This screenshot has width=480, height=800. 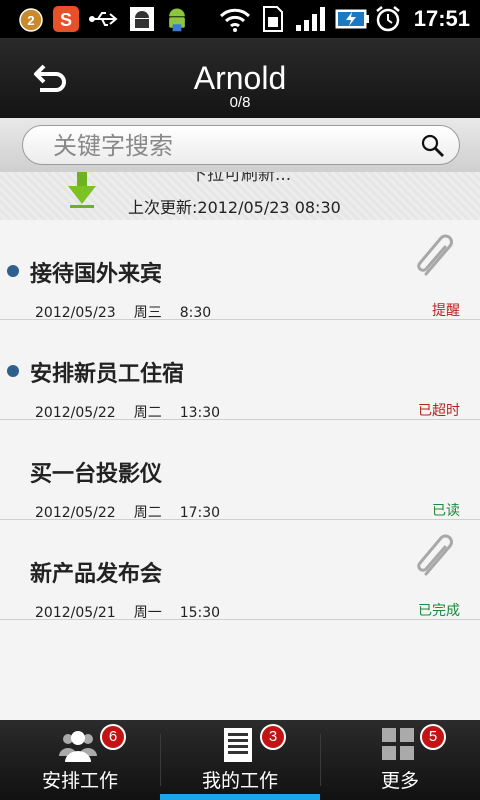 What do you see at coordinates (103, 19) in the screenshot?
I see `usb-icon` at bounding box center [103, 19].